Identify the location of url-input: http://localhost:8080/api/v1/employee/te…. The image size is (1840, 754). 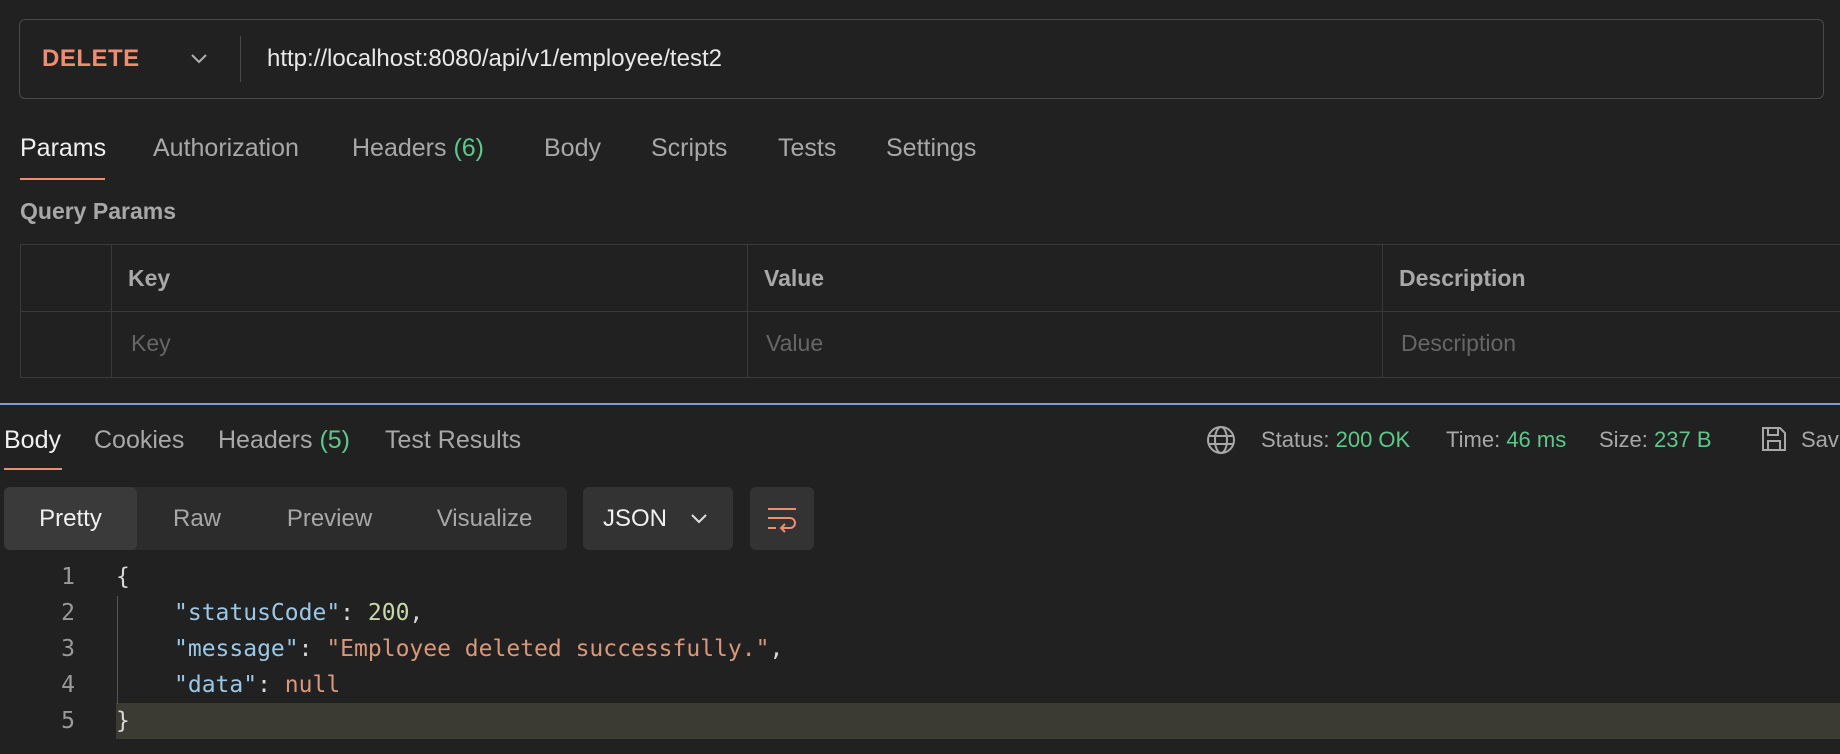
(494, 59).